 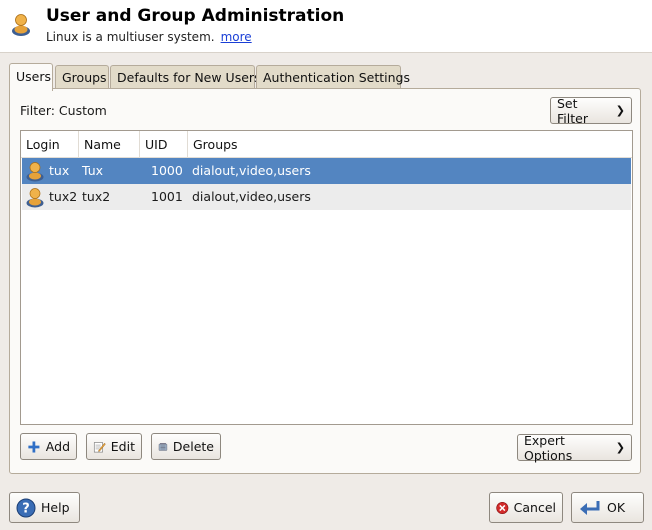 I want to click on help-label: Help, so click(x=55, y=507).